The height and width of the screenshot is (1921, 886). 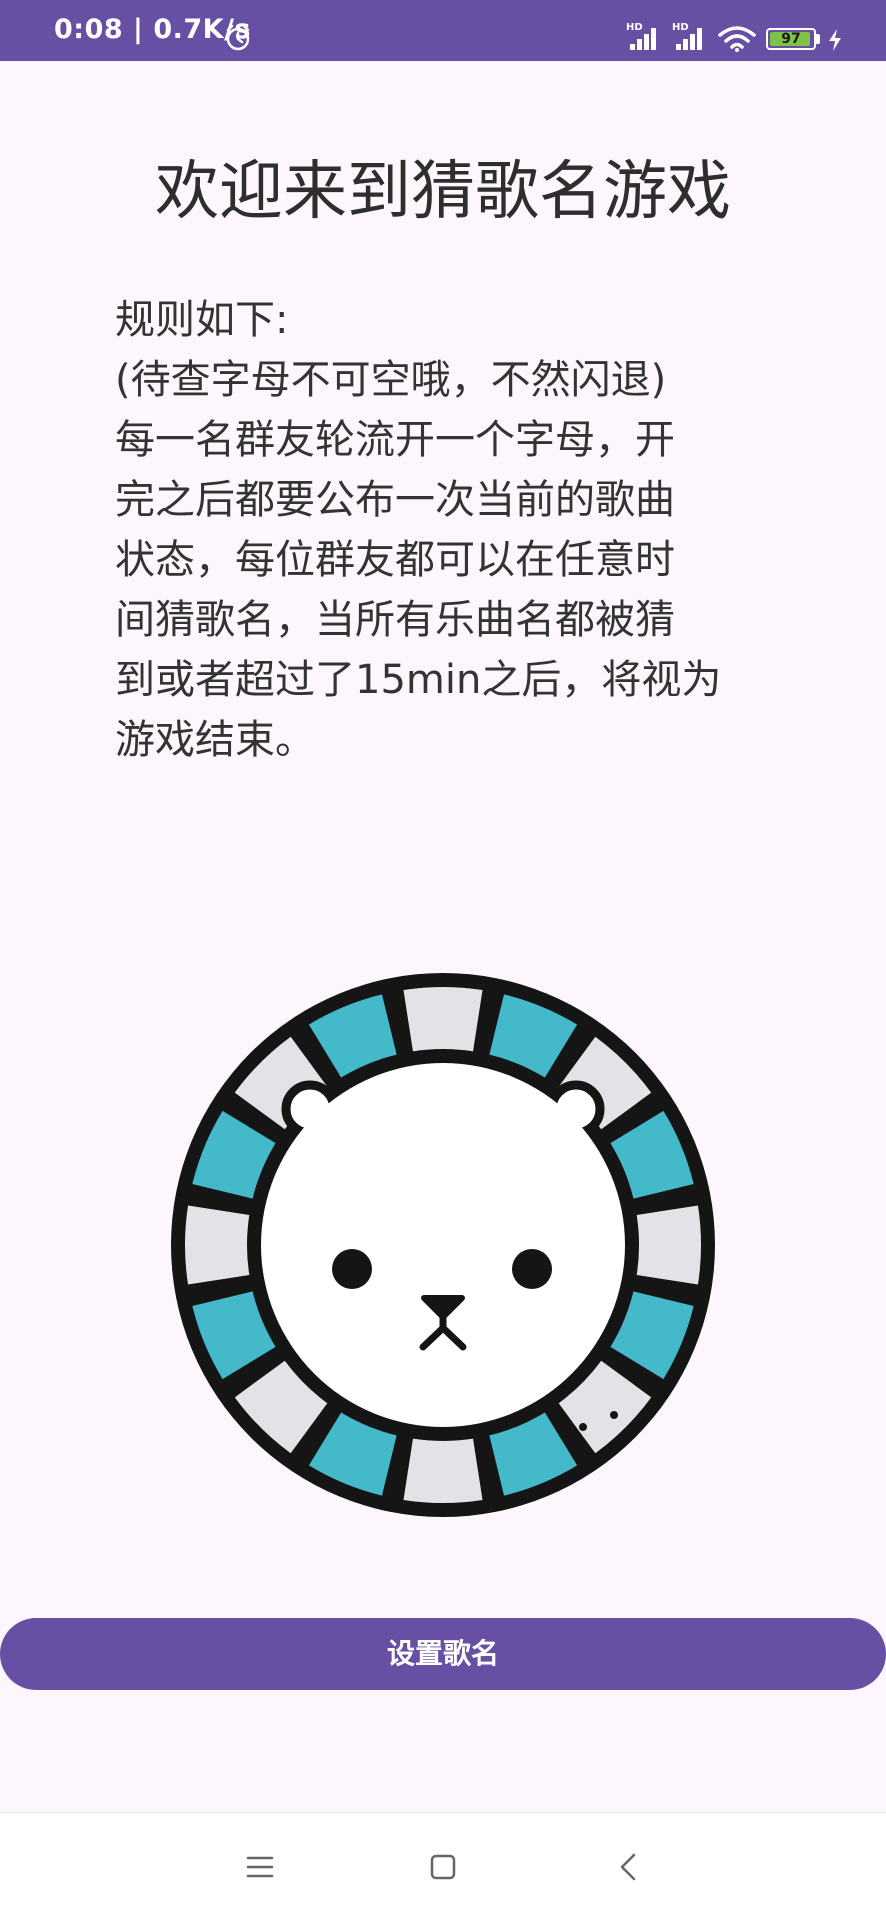 I want to click on back-icon, so click(x=630, y=1867).